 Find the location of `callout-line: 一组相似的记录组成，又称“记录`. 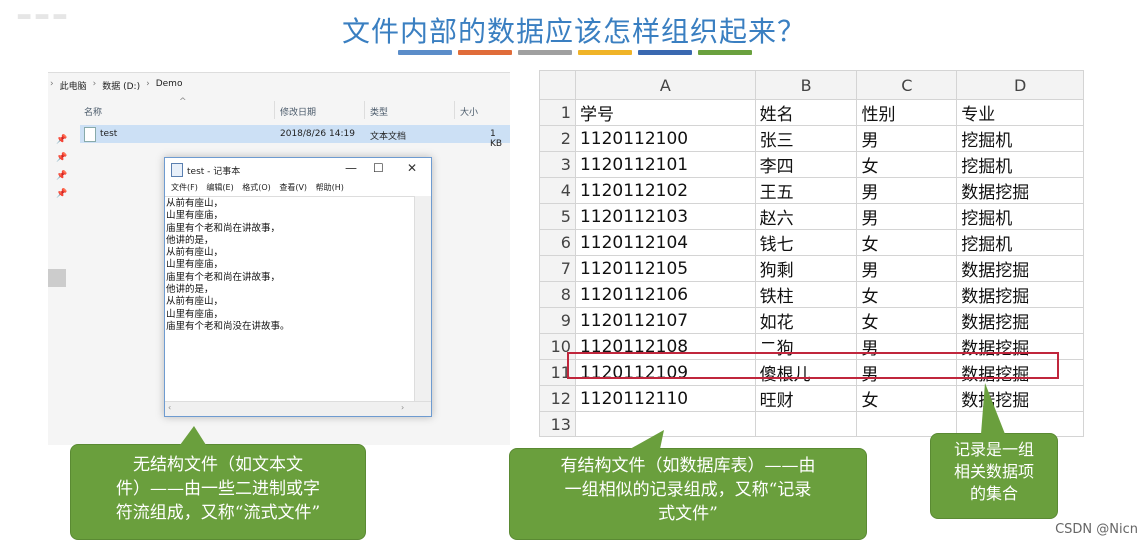

callout-line: 一组相似的记录组成，又称“记录 is located at coordinates (688, 490).